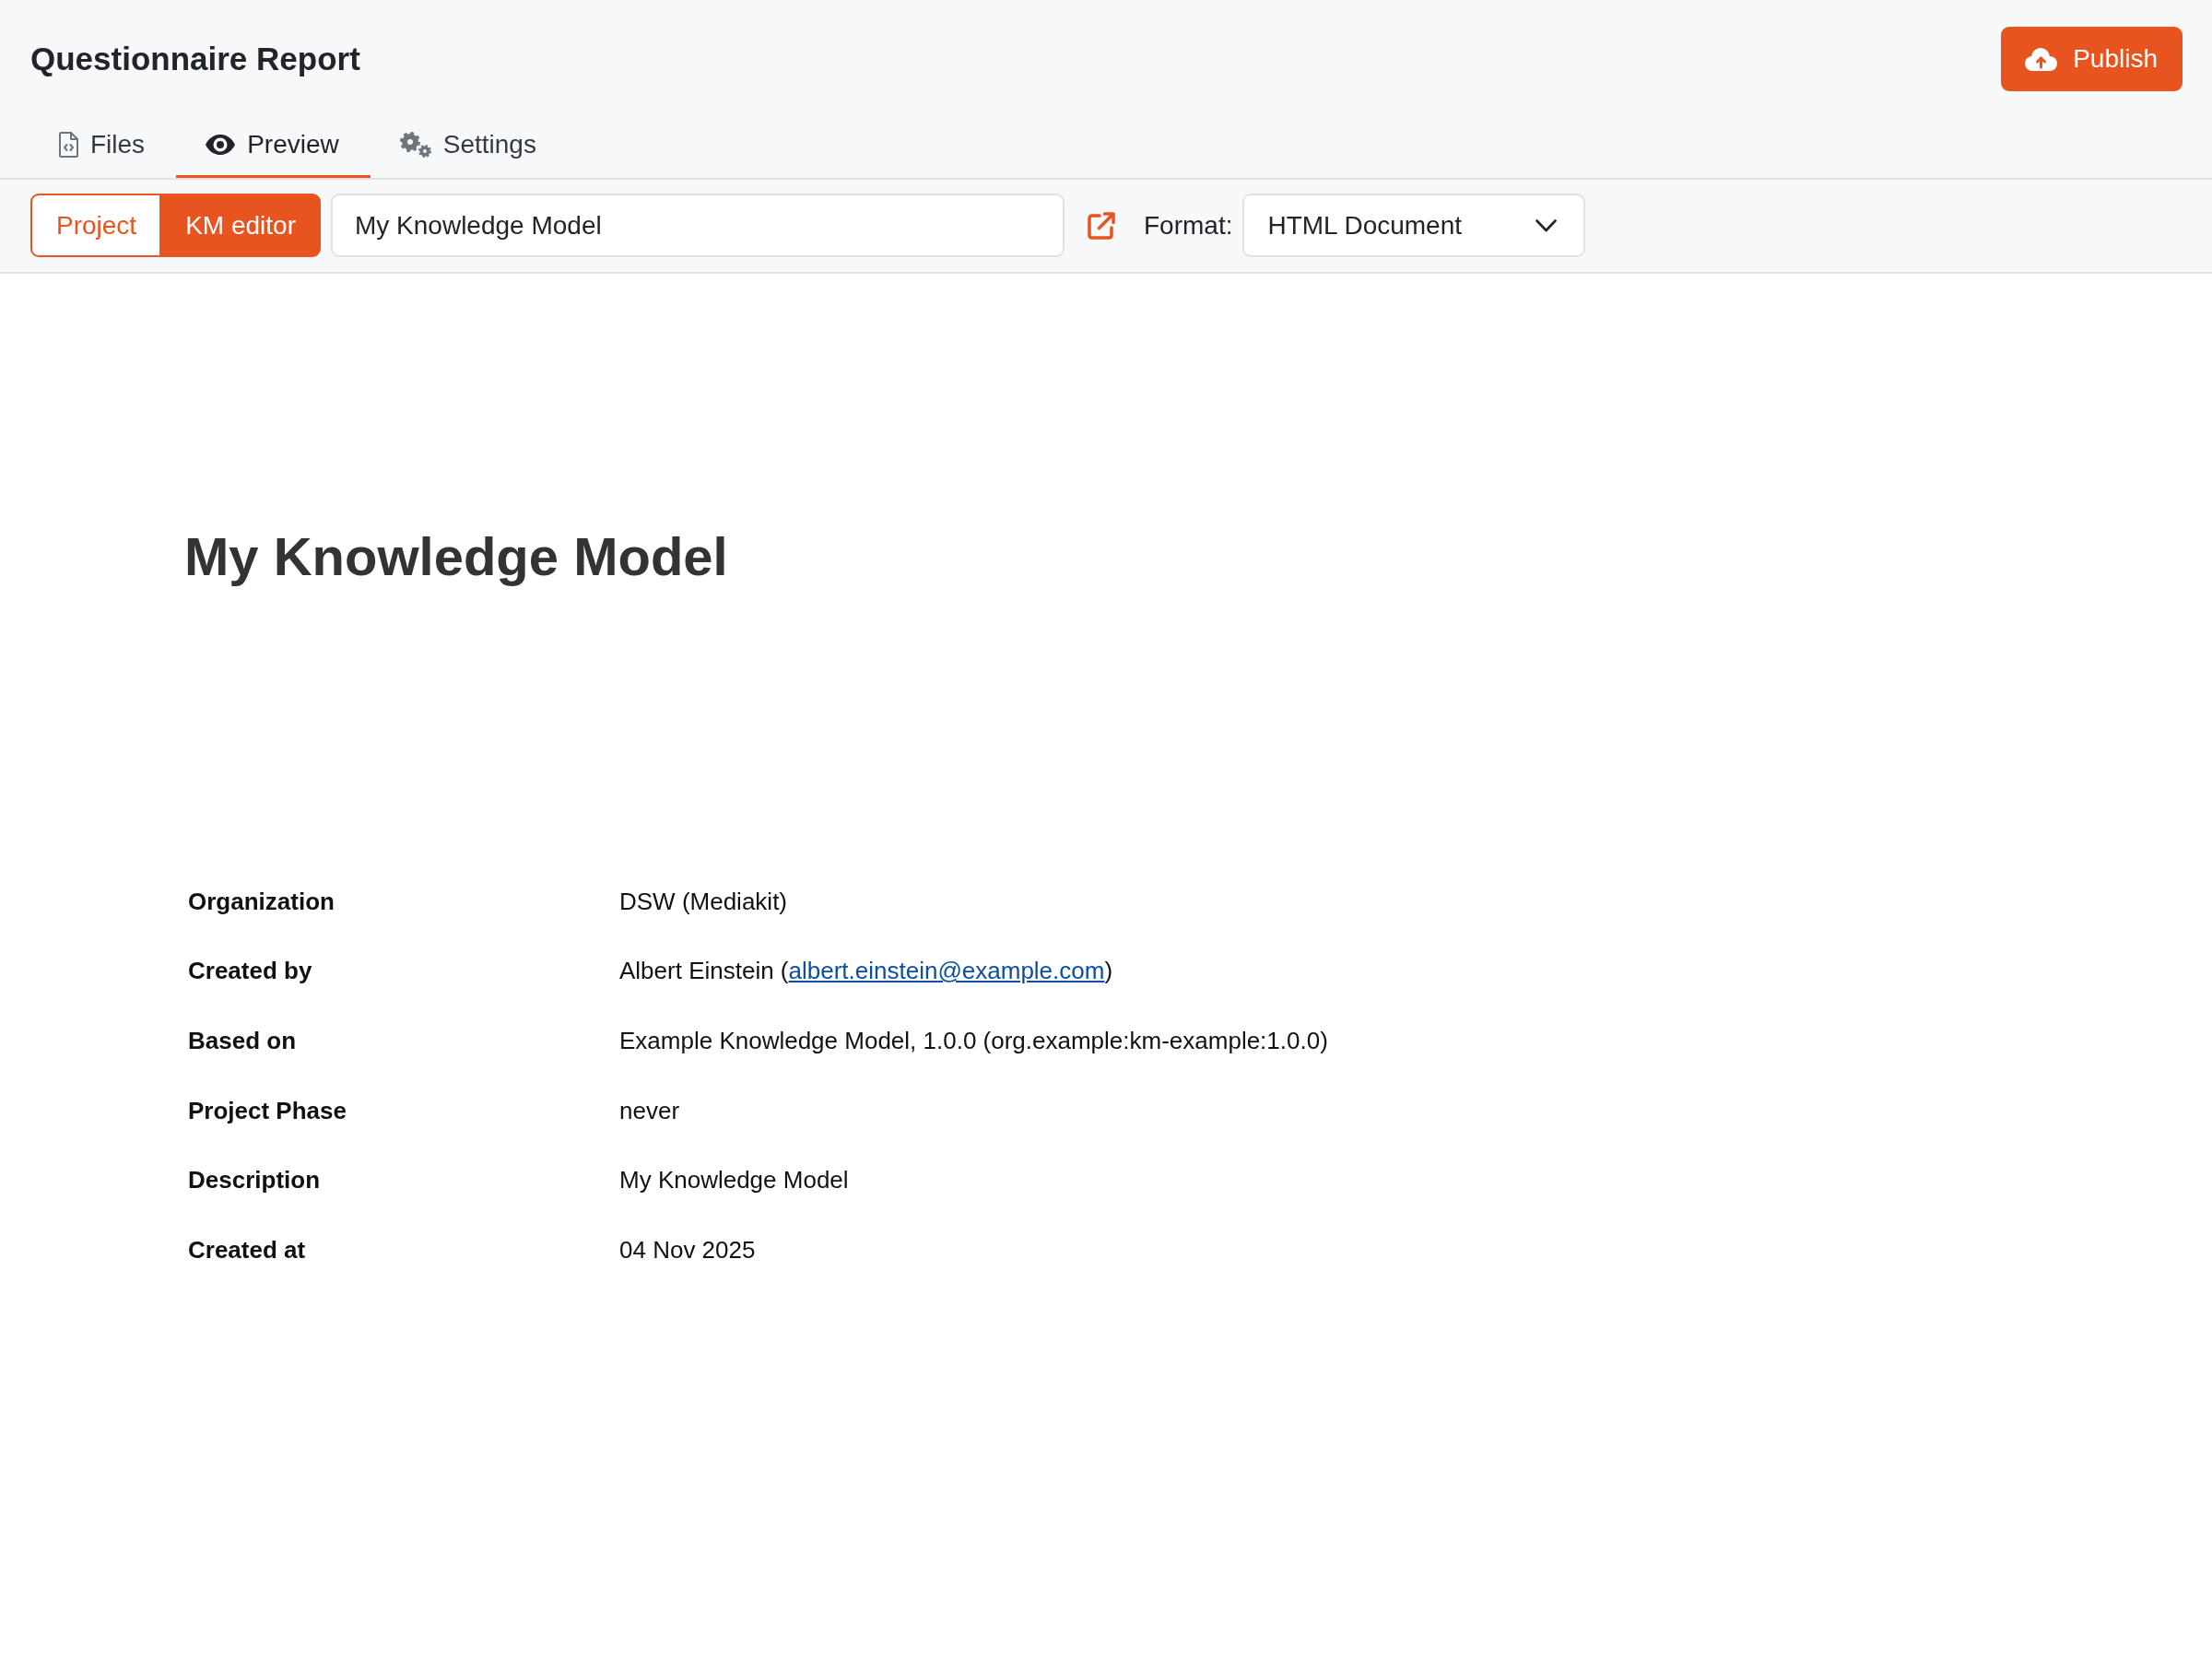  What do you see at coordinates (195, 59) in the screenshot?
I see `page-title: Questionnaire Report` at bounding box center [195, 59].